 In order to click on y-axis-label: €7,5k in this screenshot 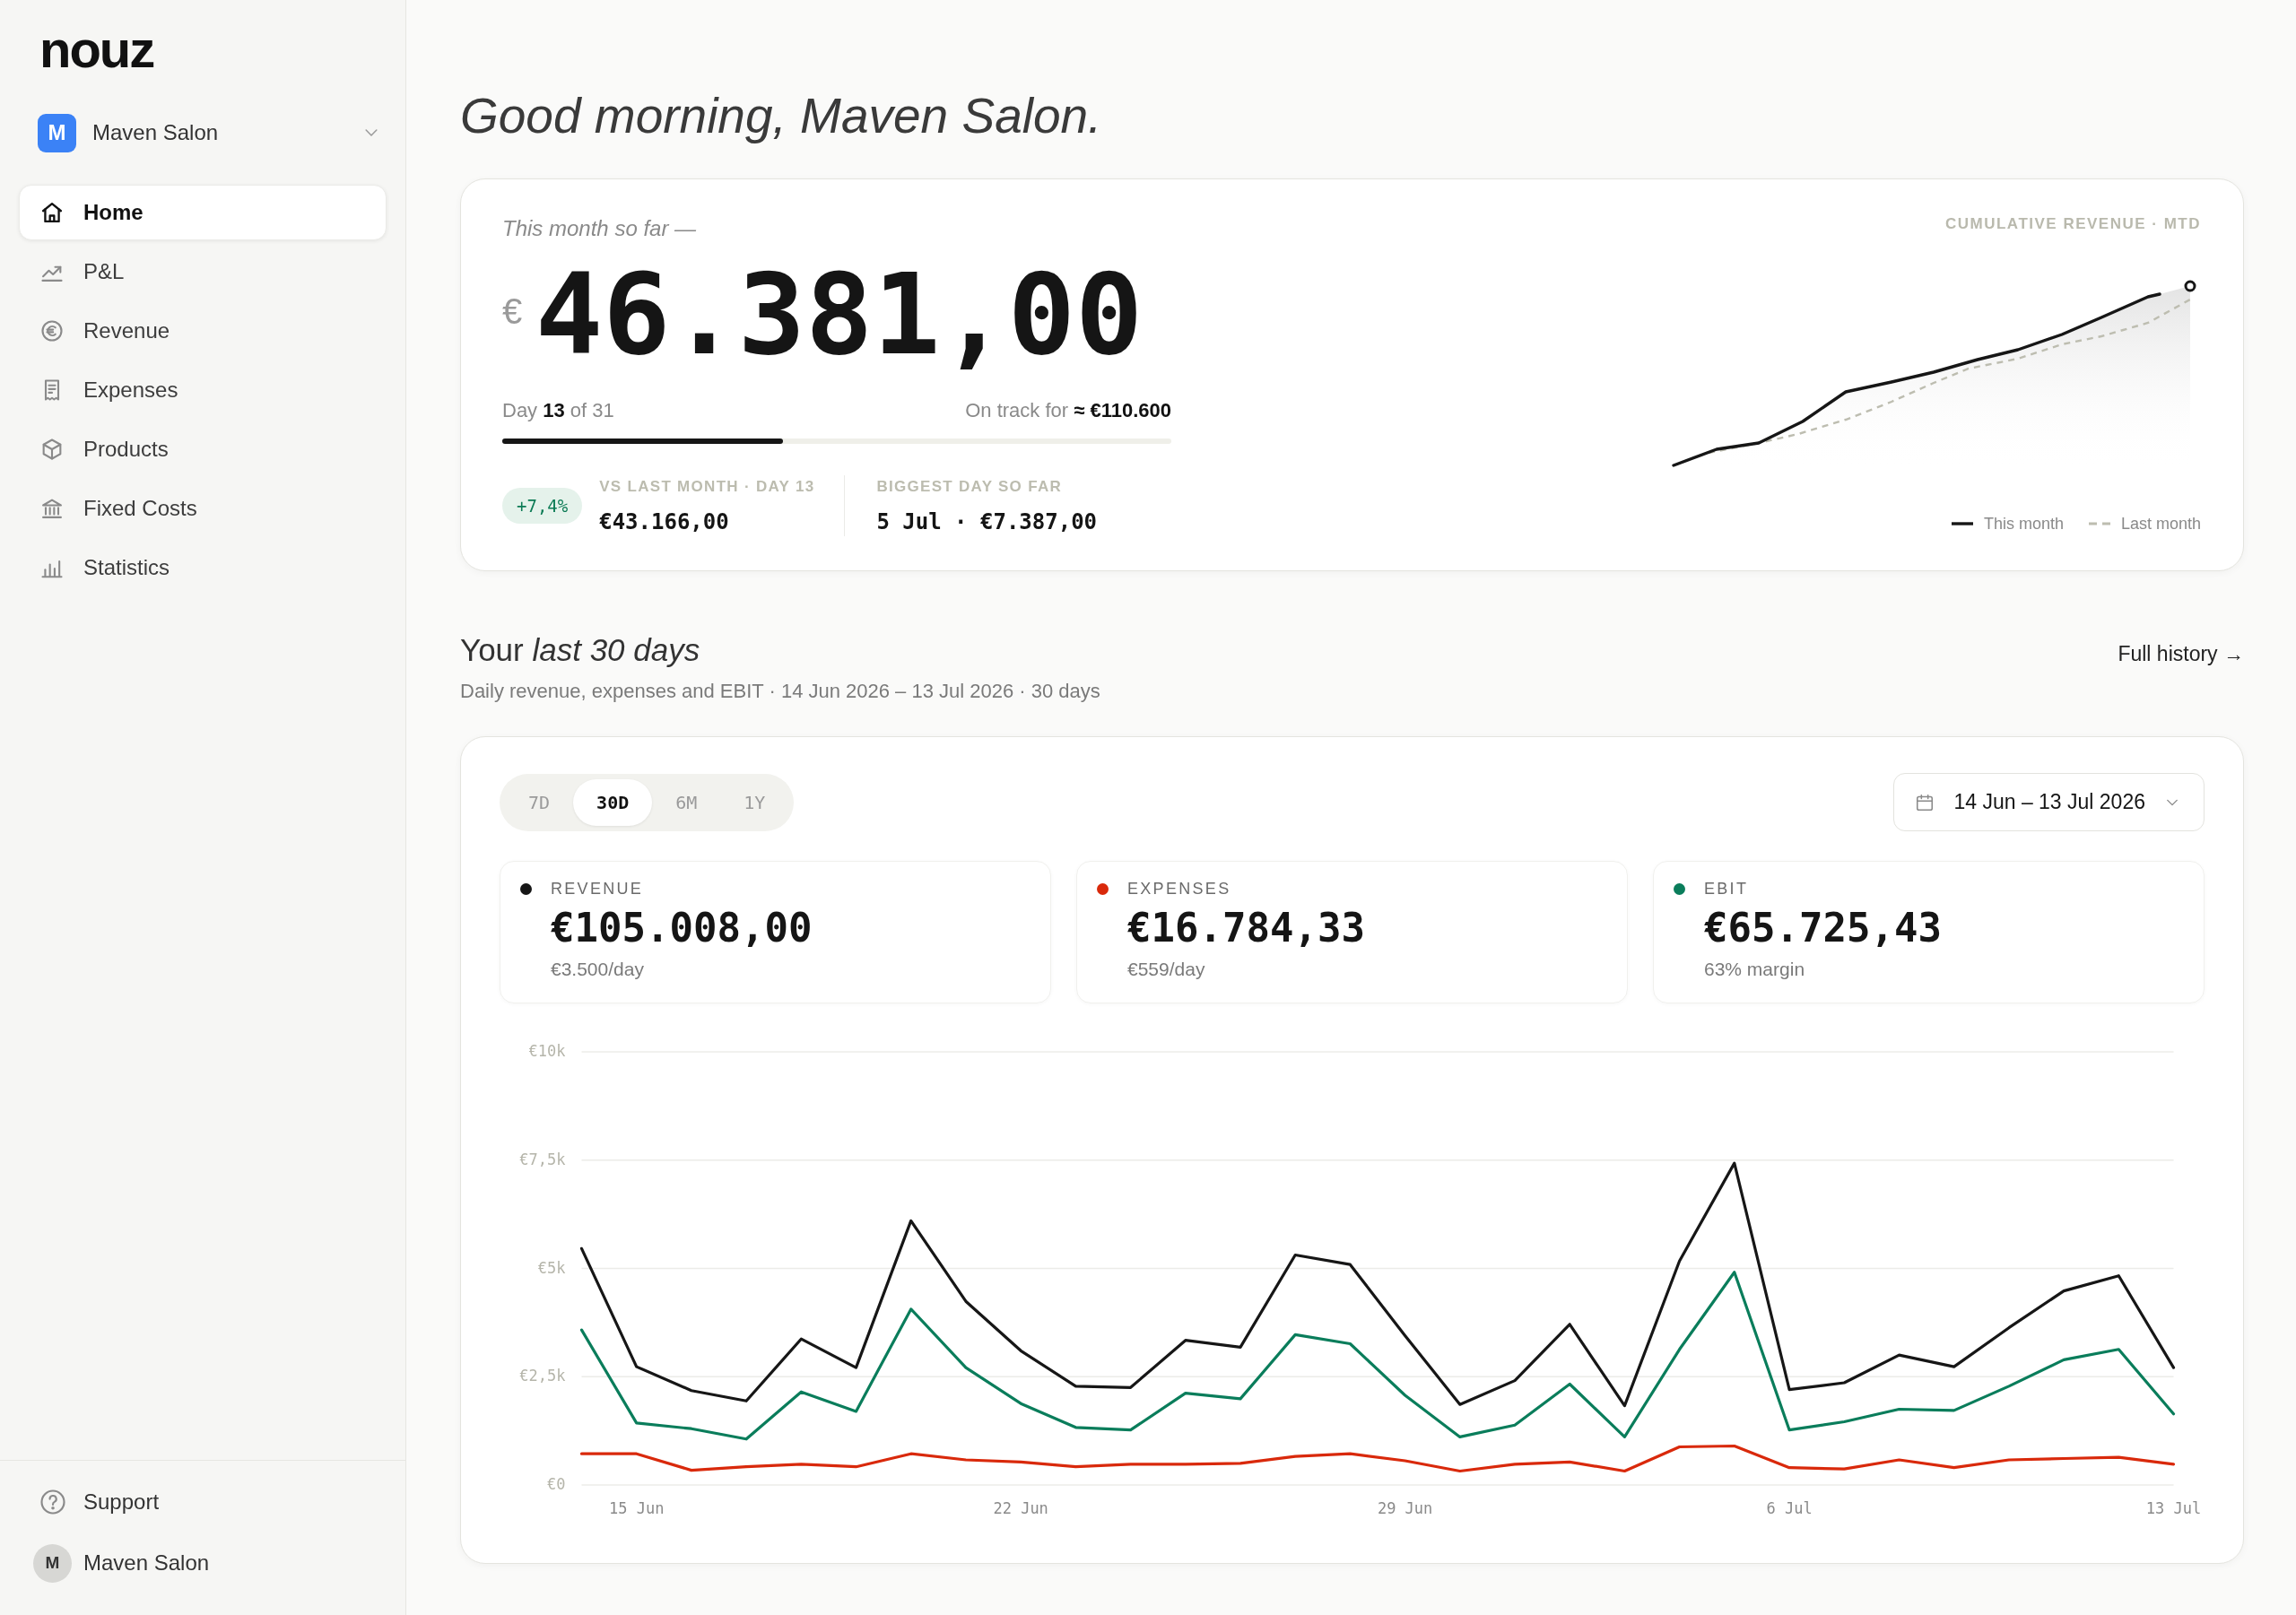, I will do `click(542, 1159)`.